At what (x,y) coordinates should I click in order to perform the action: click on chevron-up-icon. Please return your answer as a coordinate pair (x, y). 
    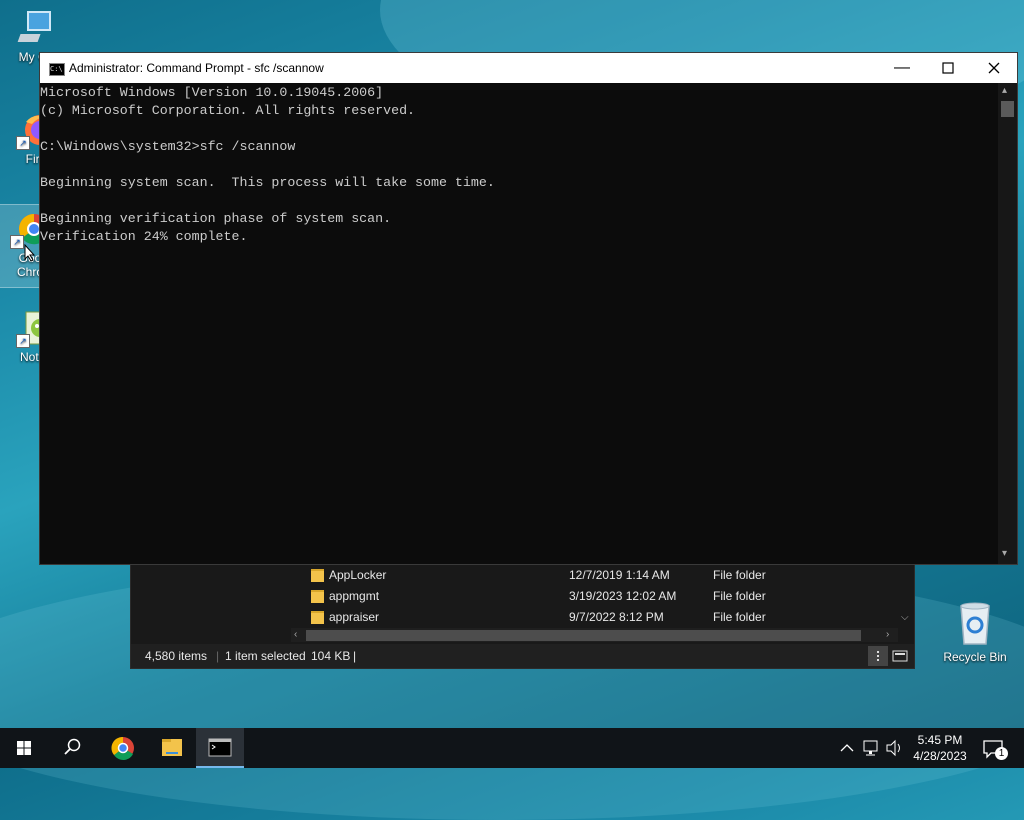
    Looking at the image, I should click on (847, 748).